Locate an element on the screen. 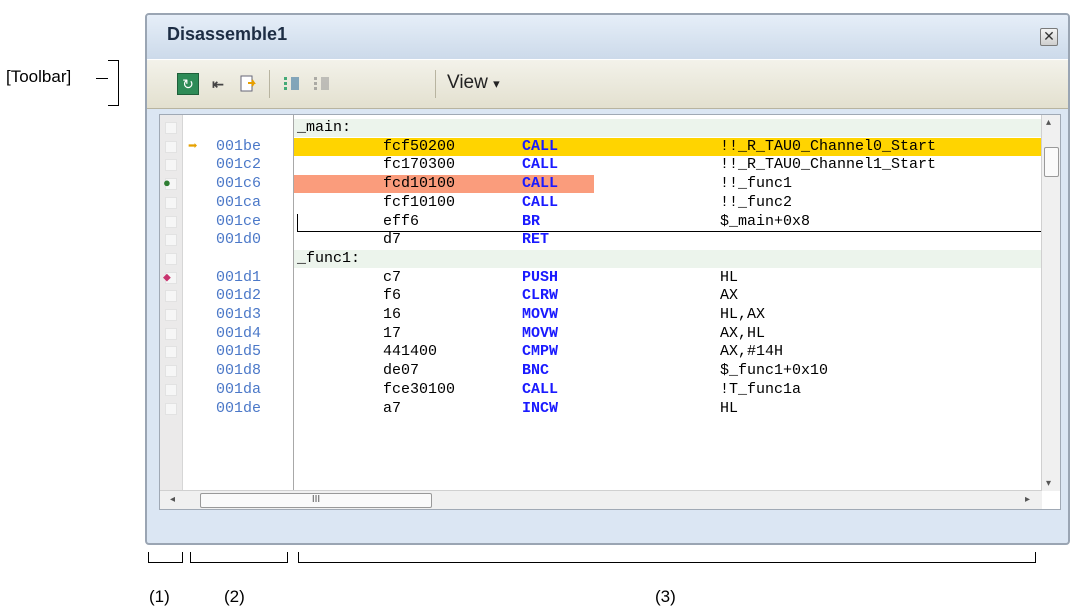  code-cell: 17 is located at coordinates (392, 333).